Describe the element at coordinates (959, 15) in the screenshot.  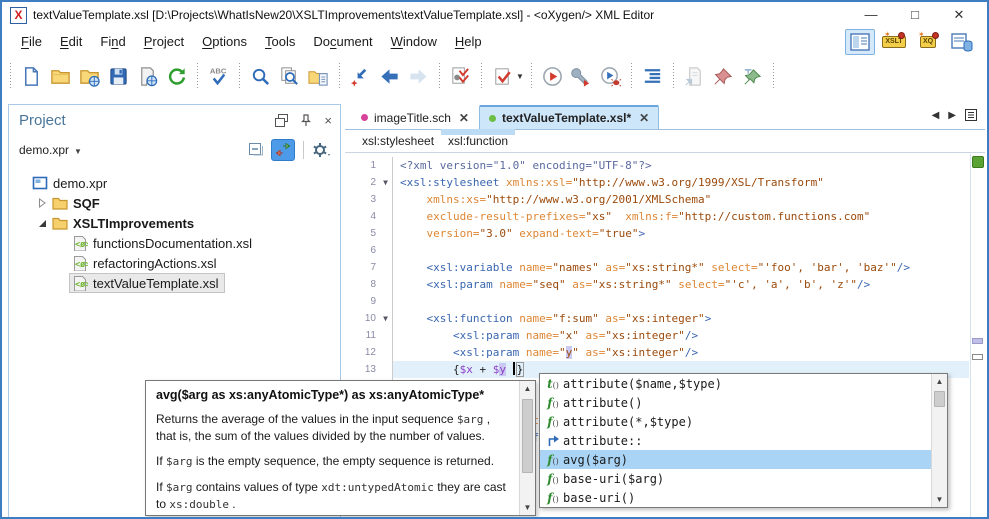
I see `close-button: ✕` at that location.